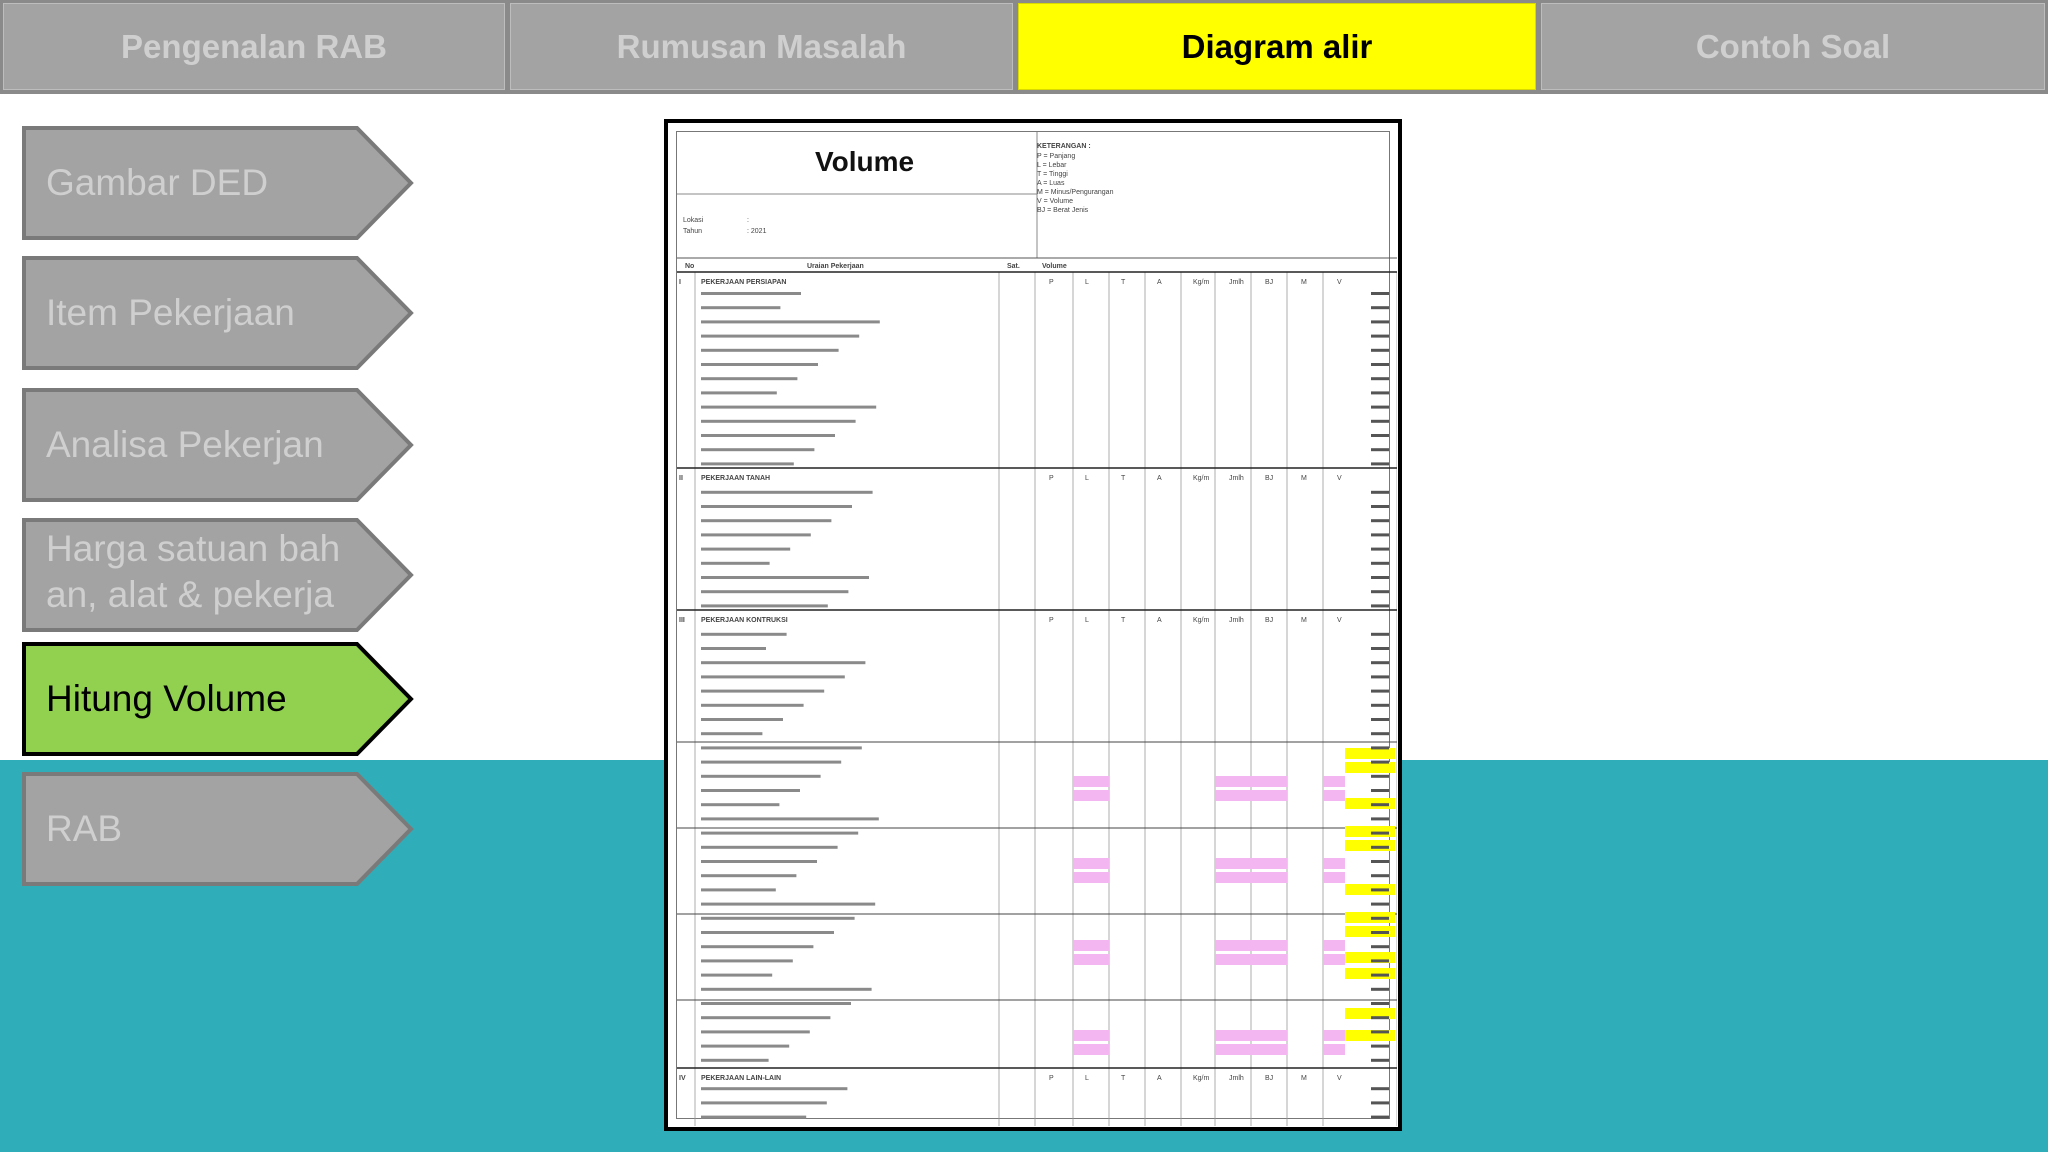 The width and height of the screenshot is (2048, 1152). I want to click on sidebar-label: RAB, so click(84, 828).